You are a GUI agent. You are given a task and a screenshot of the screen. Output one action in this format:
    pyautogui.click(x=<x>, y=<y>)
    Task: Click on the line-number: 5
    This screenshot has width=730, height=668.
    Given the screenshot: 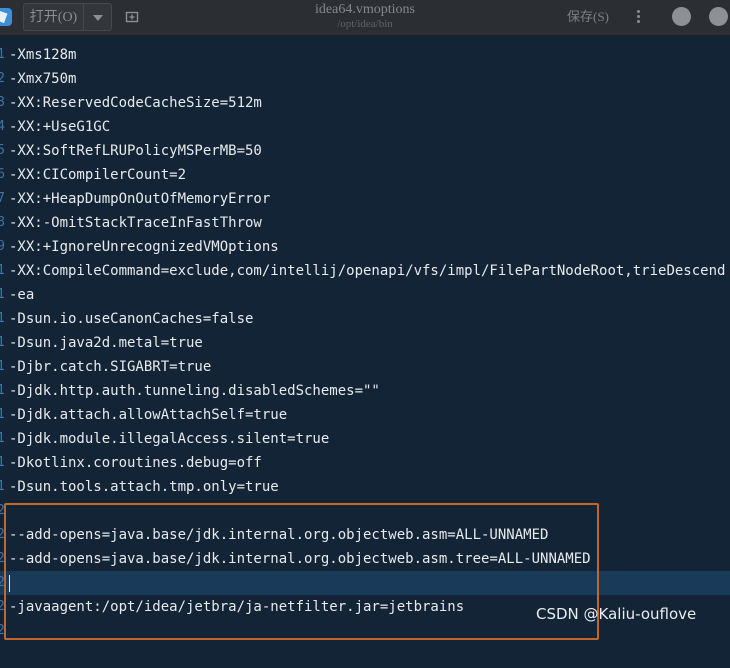 What is the action you would take?
    pyautogui.click(x=2, y=150)
    